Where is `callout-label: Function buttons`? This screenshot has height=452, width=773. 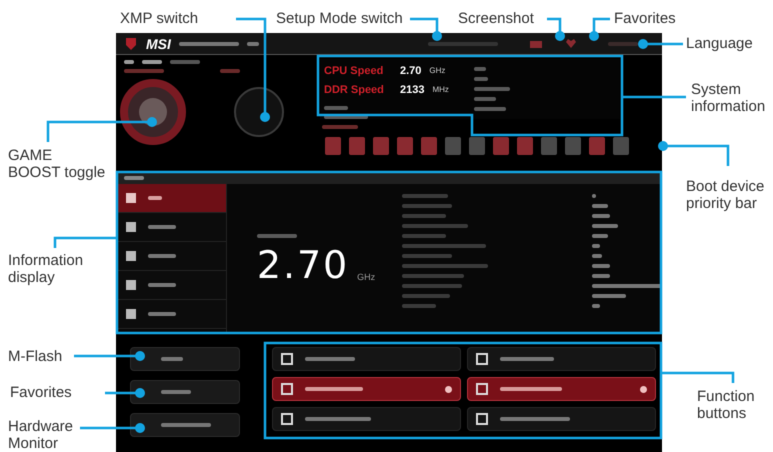 callout-label: Function buttons is located at coordinates (726, 405).